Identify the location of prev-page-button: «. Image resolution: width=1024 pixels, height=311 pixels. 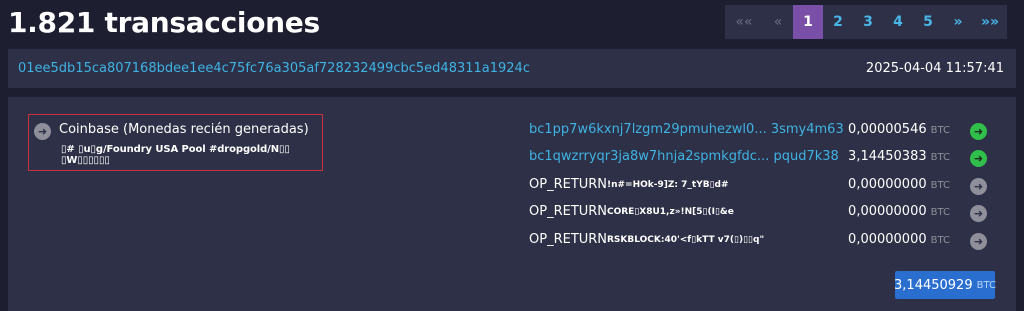
(778, 22).